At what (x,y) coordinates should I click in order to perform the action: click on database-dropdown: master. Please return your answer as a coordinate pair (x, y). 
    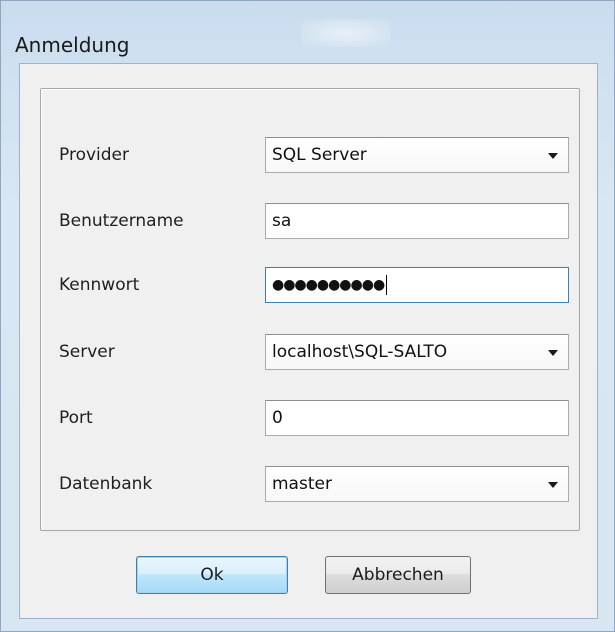
    Looking at the image, I should click on (417, 484).